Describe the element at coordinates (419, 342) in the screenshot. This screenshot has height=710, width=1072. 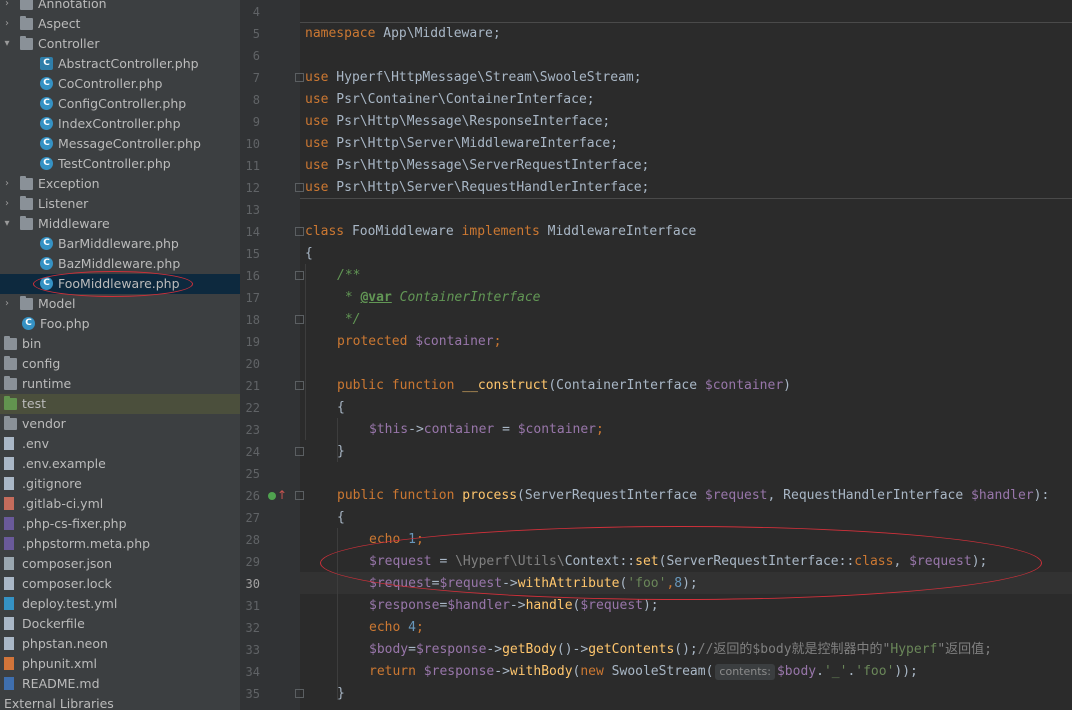
I see `code-line-19: protected $container;` at that location.